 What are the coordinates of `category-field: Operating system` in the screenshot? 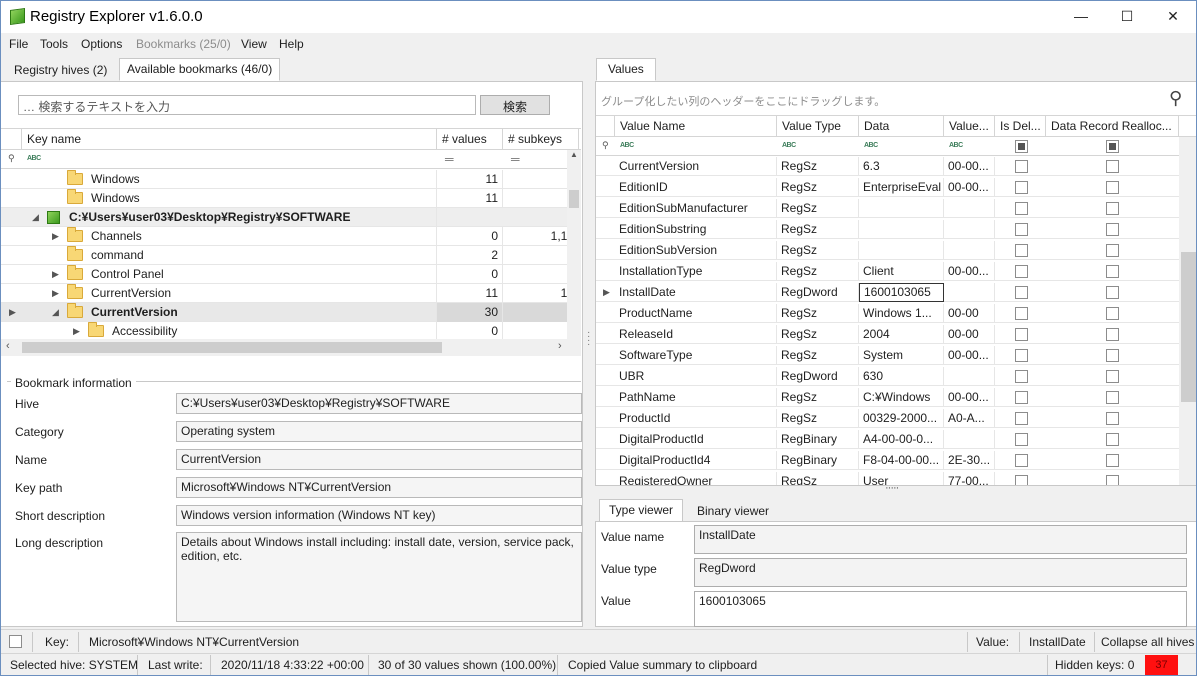 It's located at (379, 431).